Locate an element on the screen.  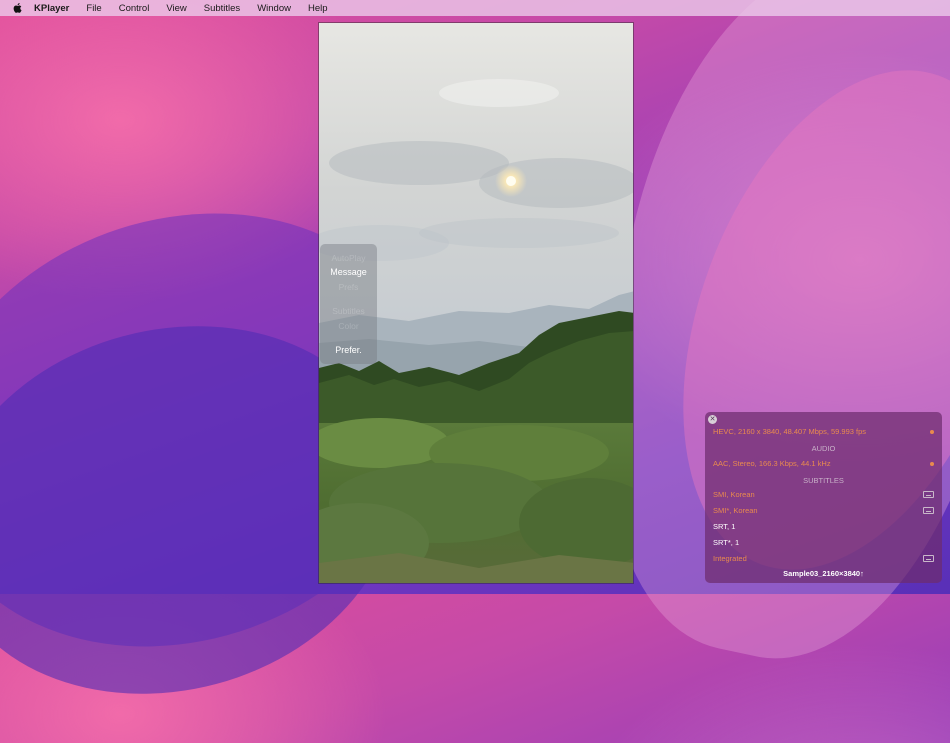
audio-heading: AUDIO is located at coordinates (823, 448).